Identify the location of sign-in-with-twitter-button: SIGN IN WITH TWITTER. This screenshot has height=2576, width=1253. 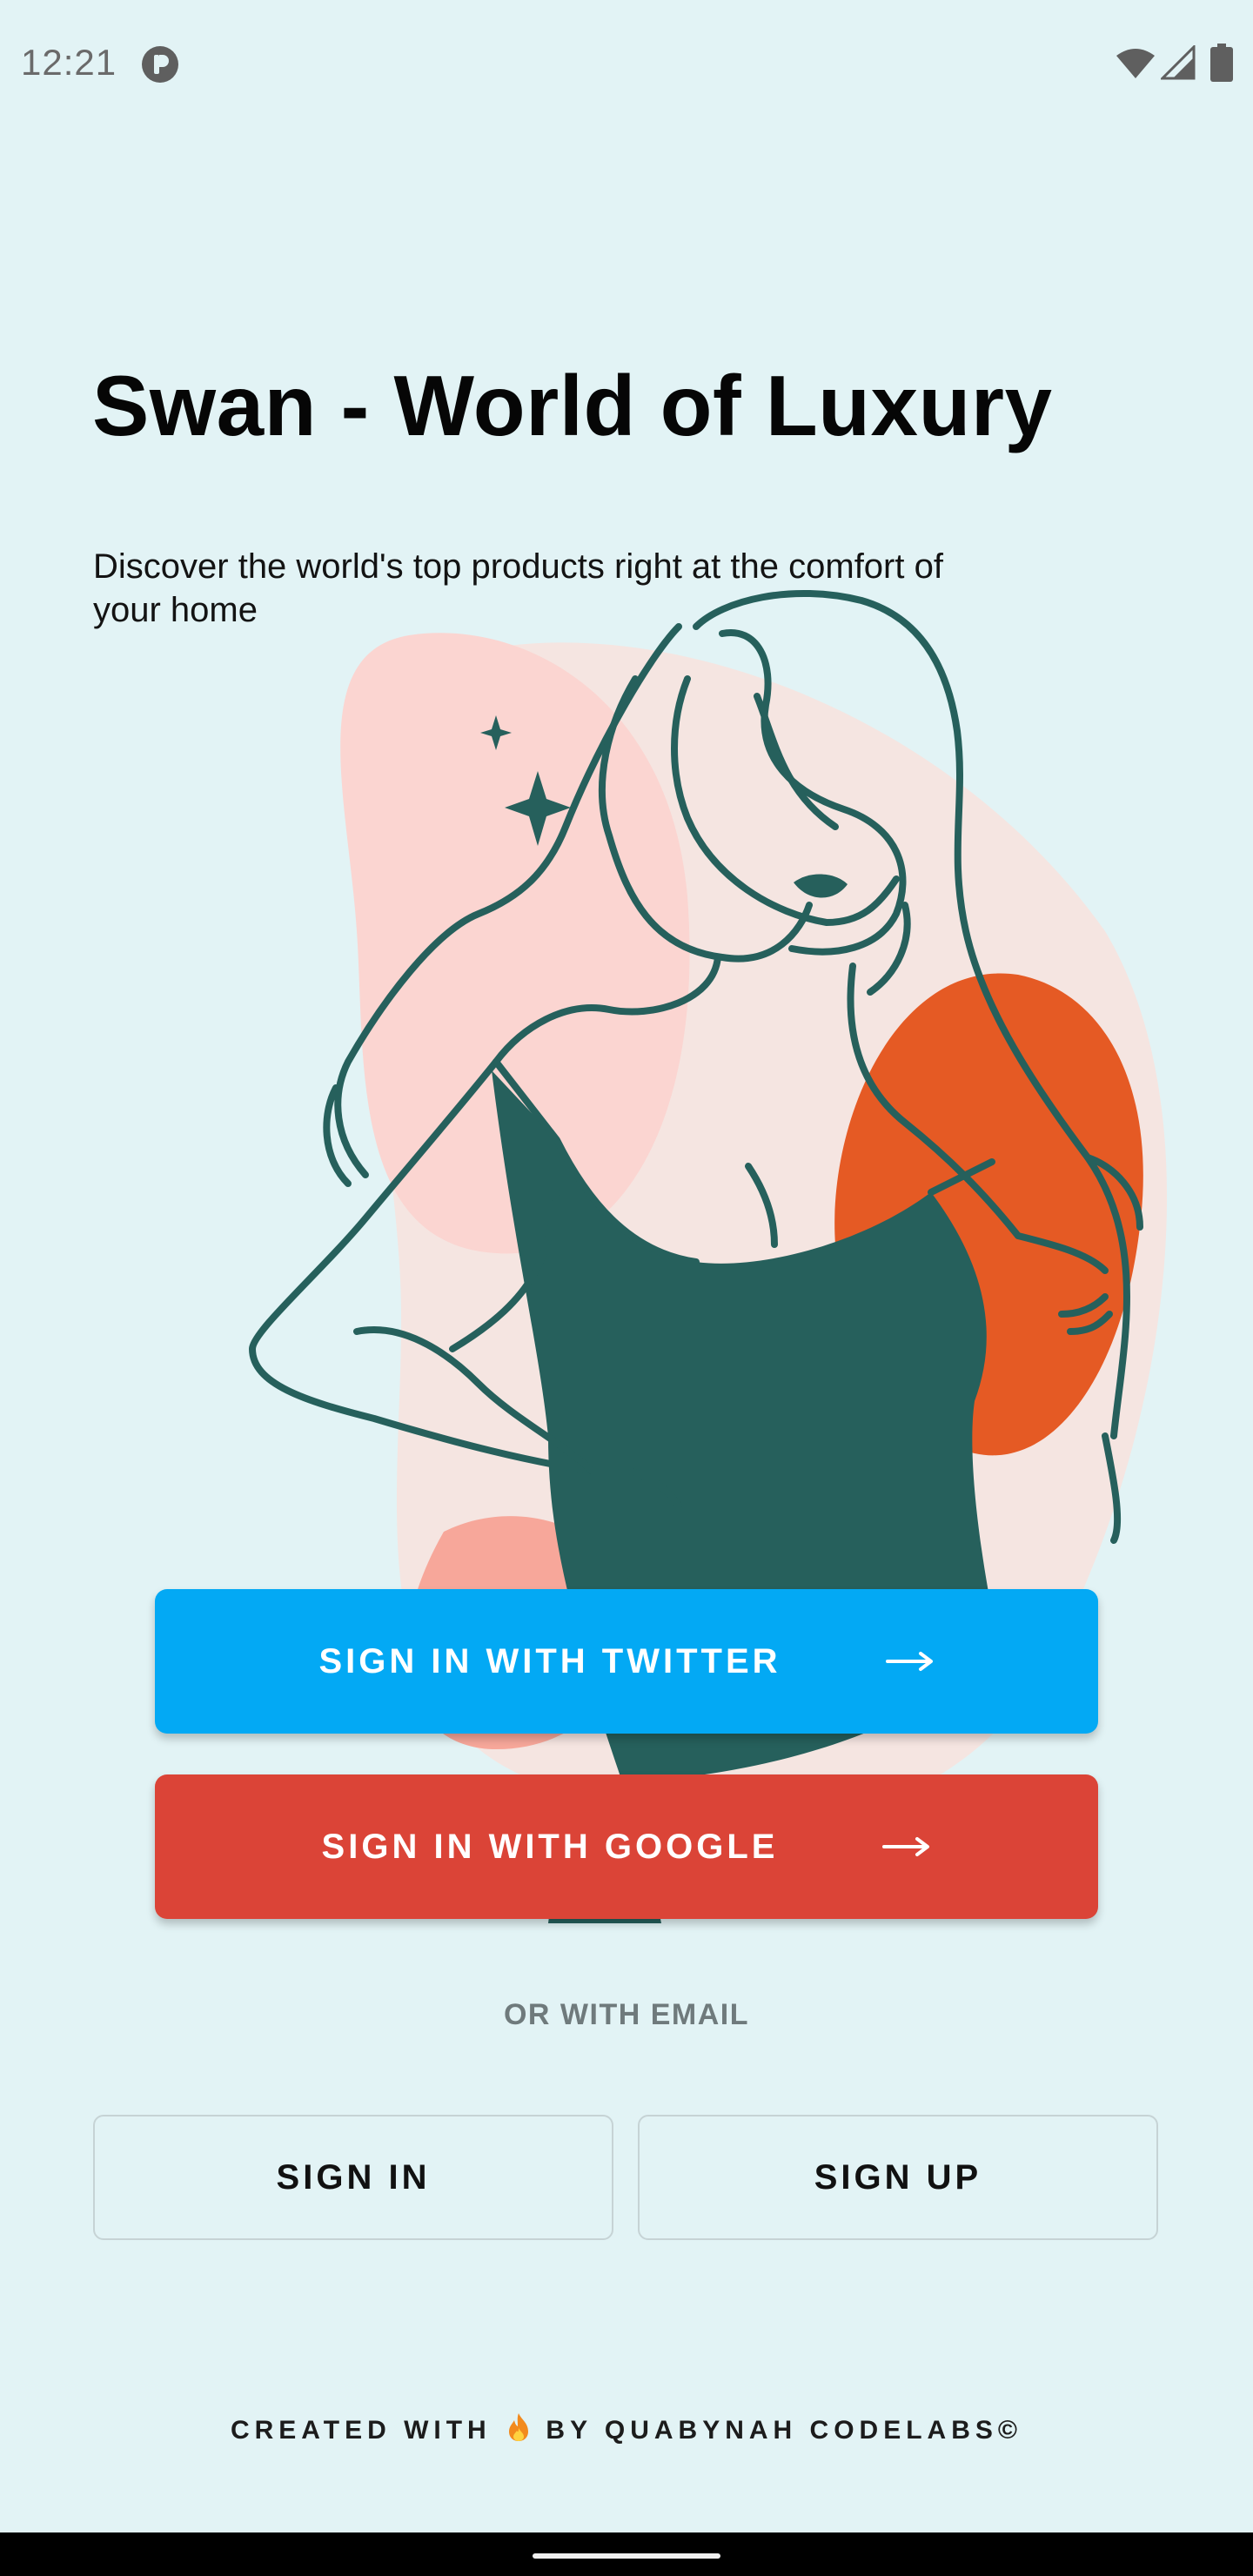
(626, 1661).